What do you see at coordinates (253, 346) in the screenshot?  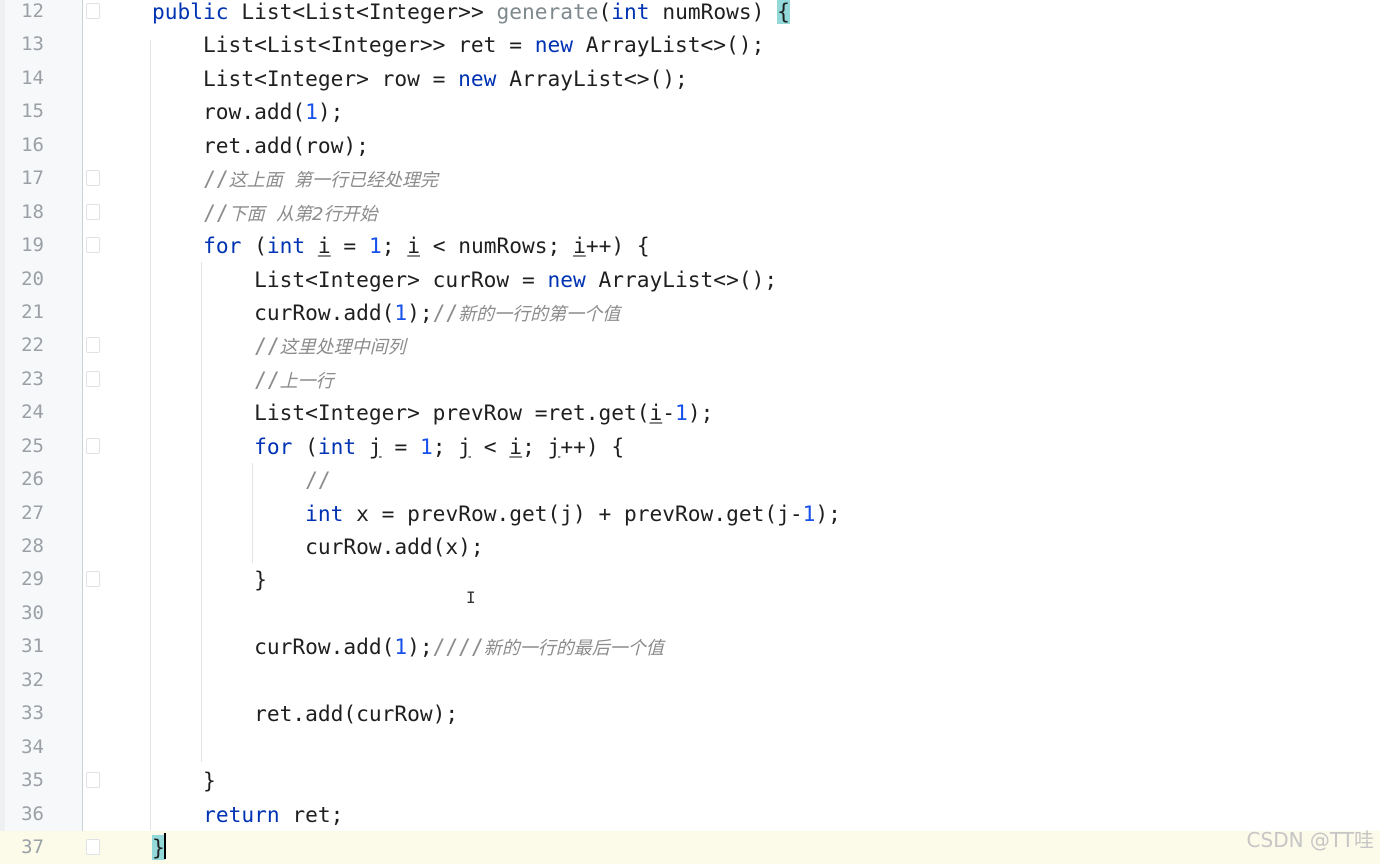 I see `code-text: //这里处理中间列` at bounding box center [253, 346].